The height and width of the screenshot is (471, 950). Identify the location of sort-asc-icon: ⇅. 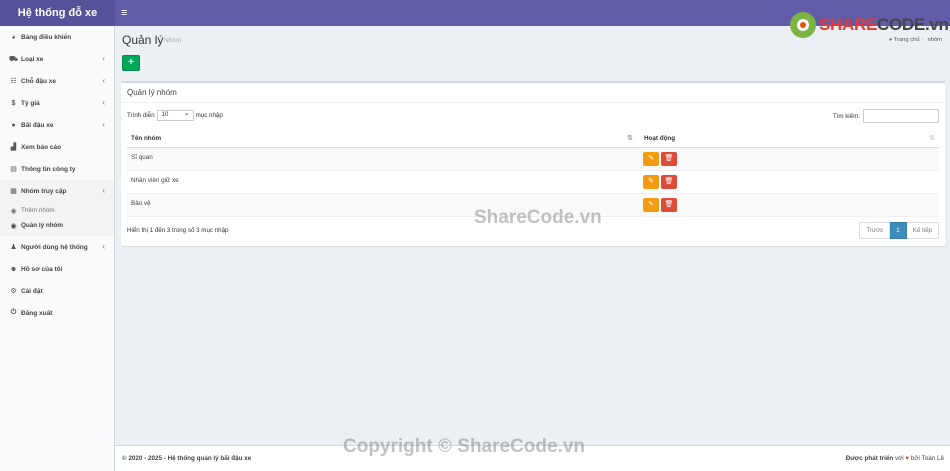
(630, 138).